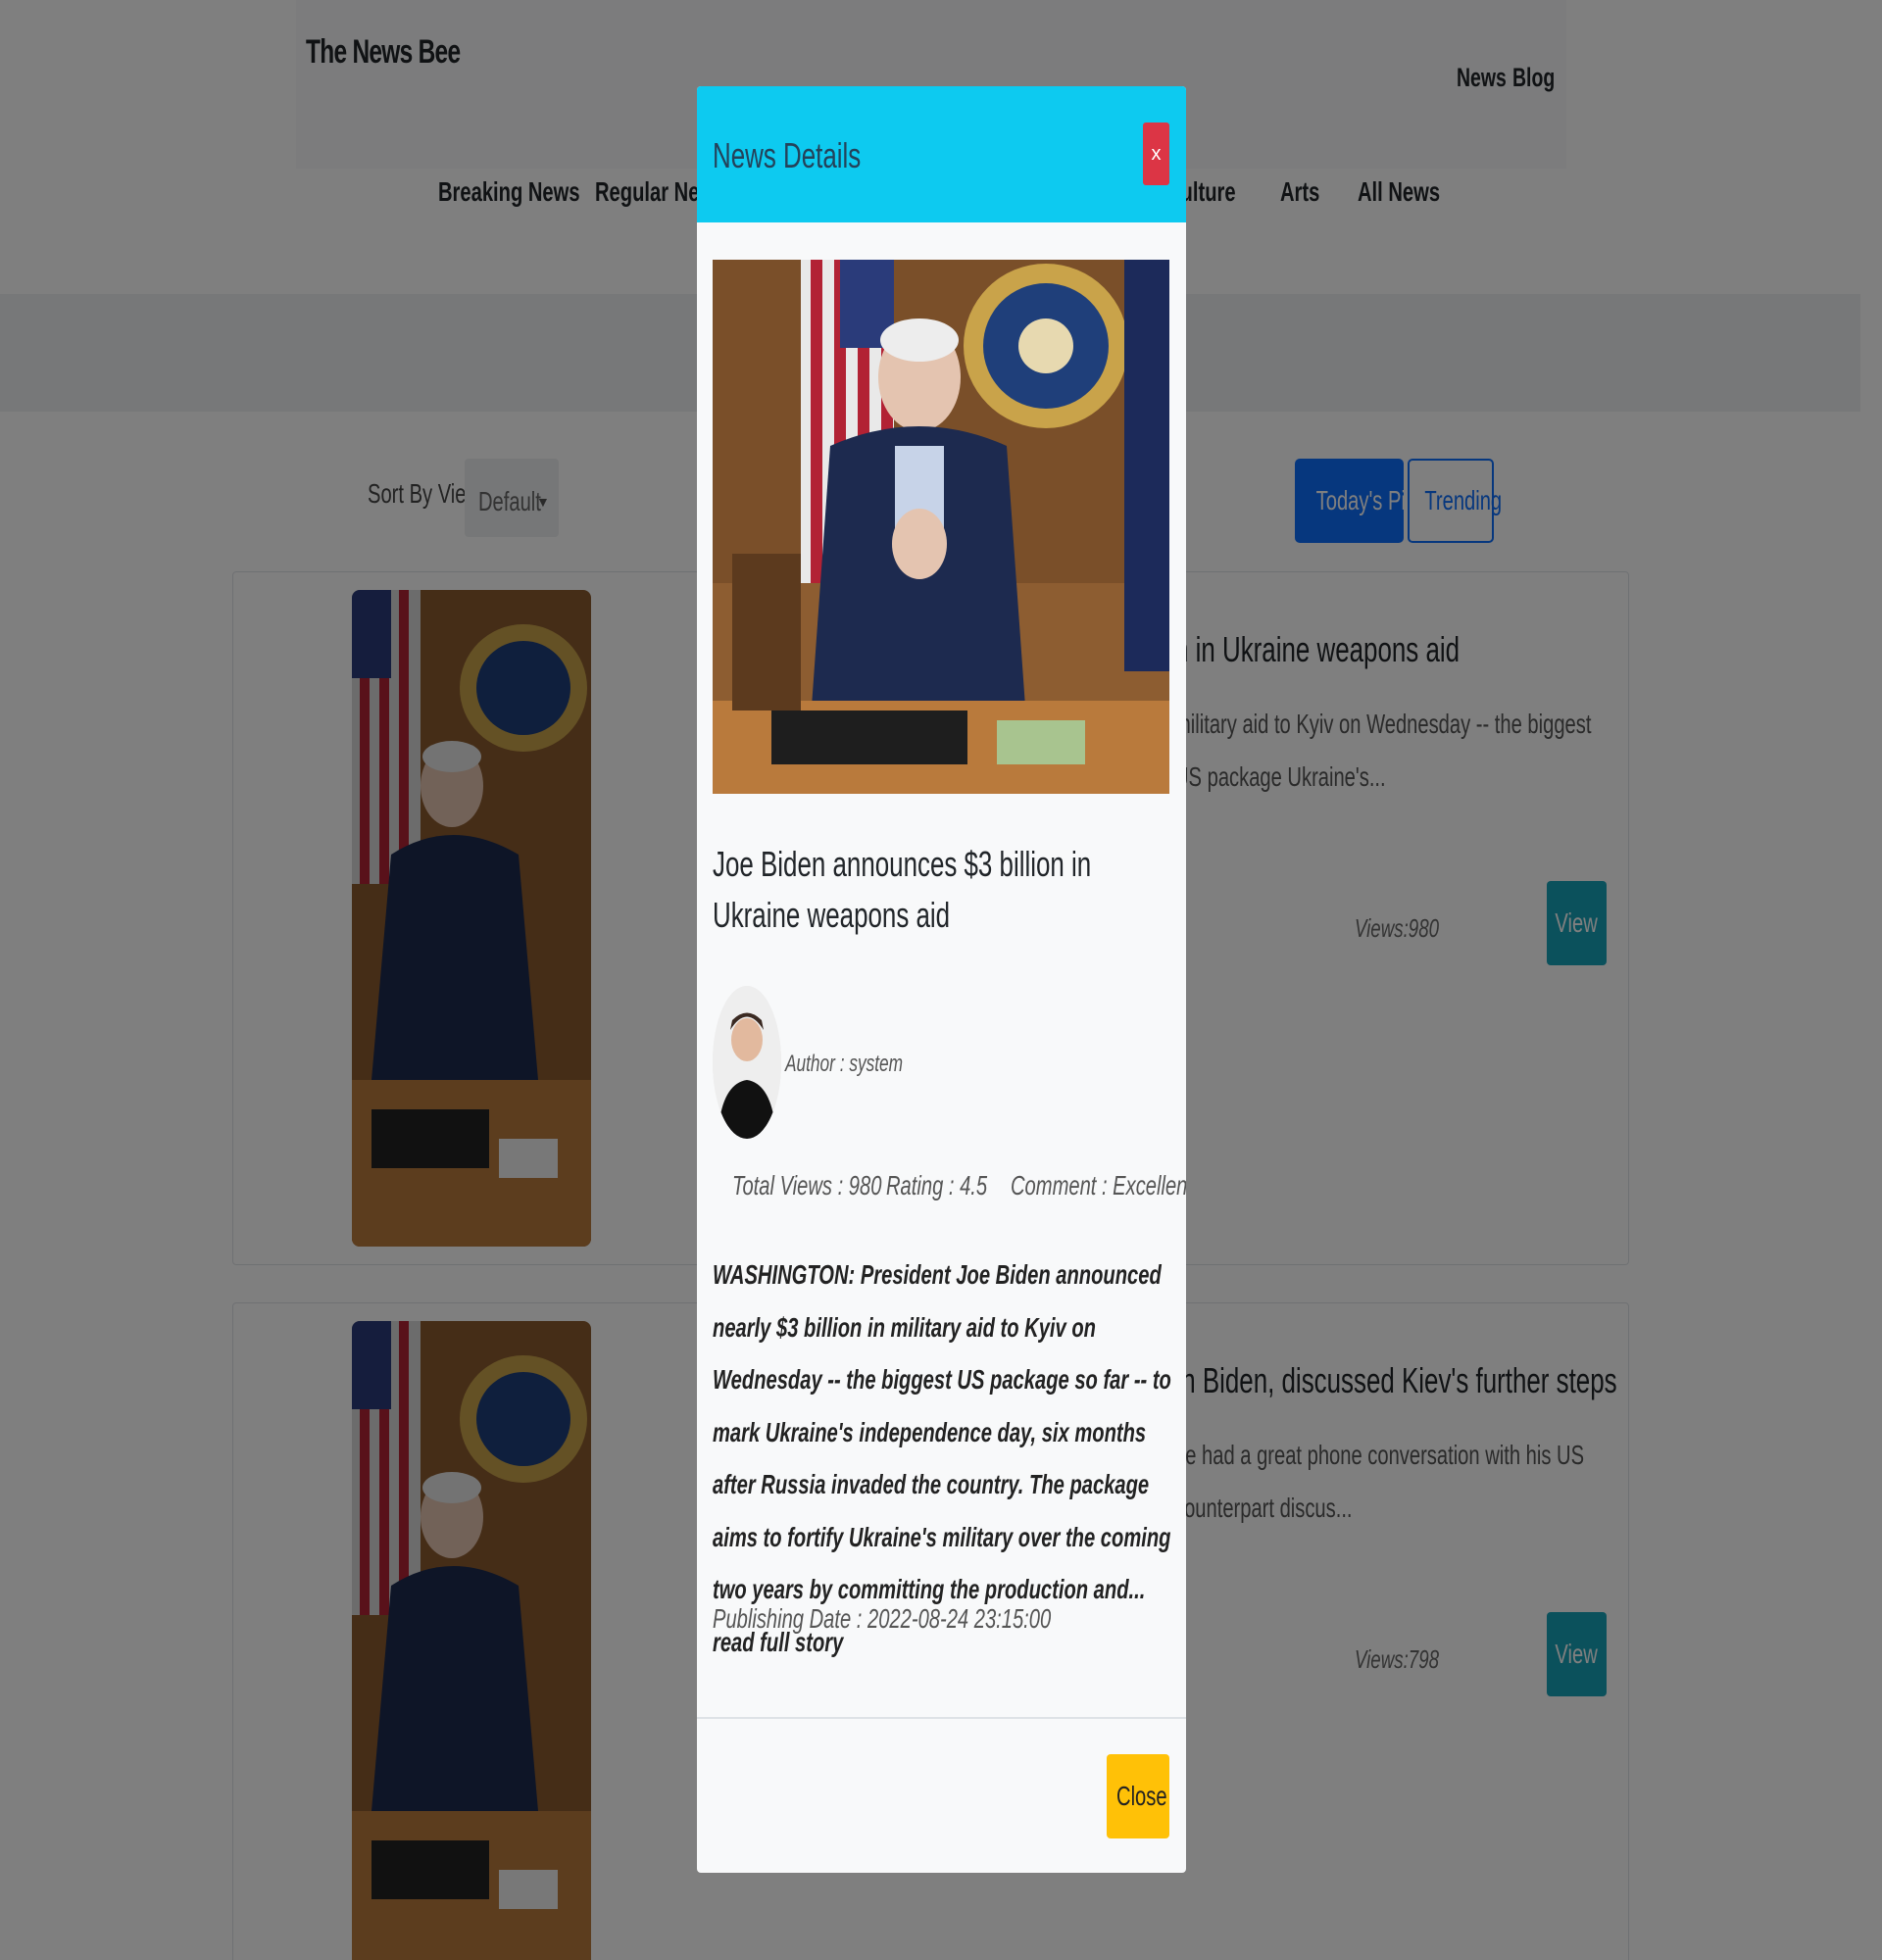 The image size is (1882, 1960). I want to click on author-avatar, so click(747, 1062).